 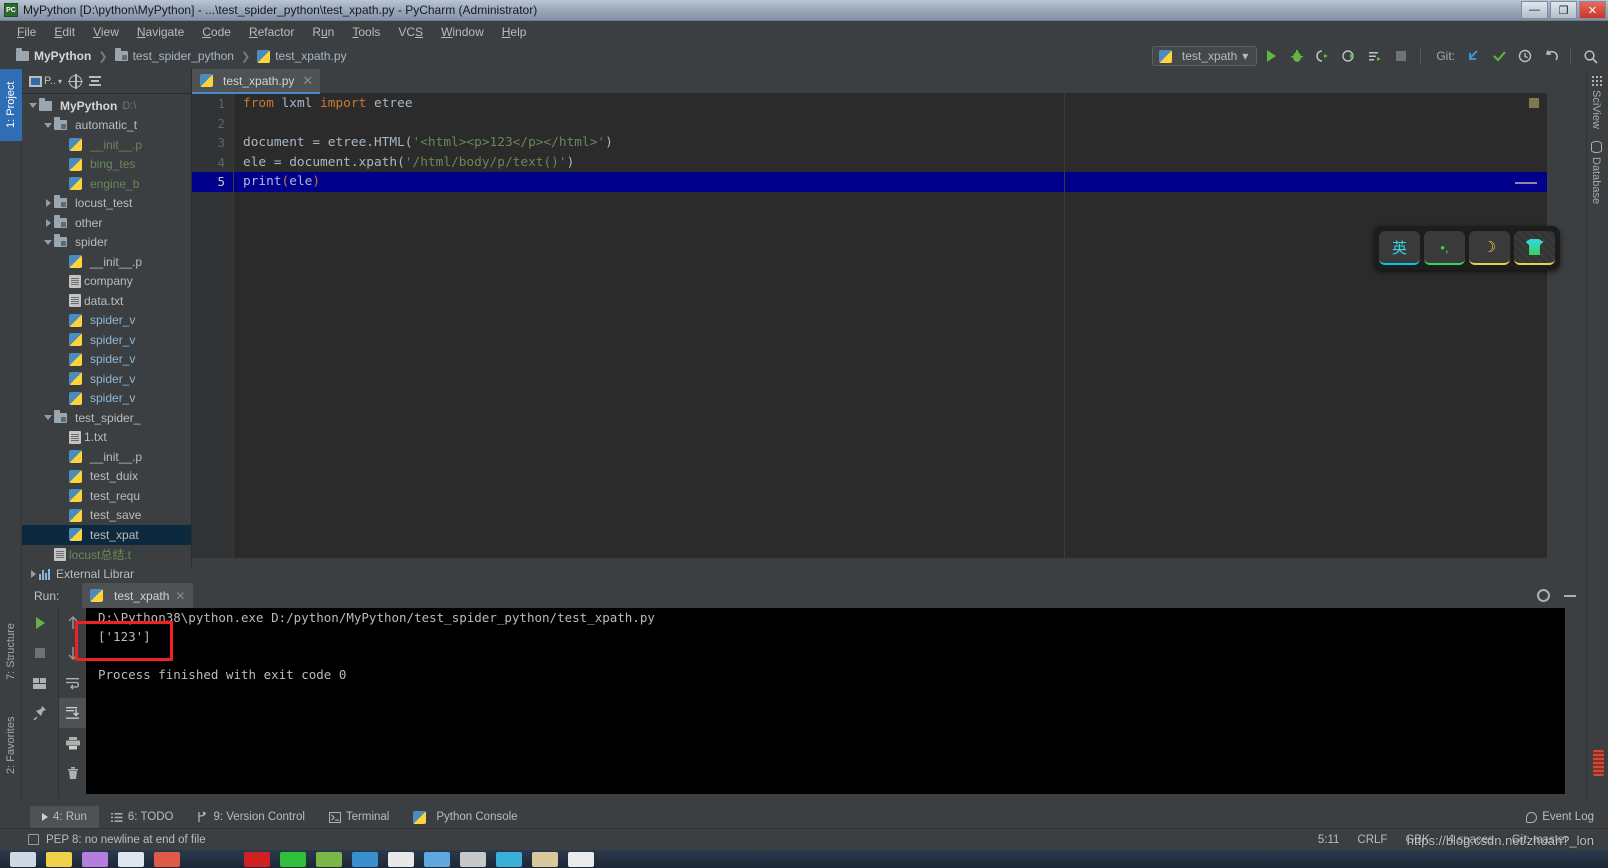 What do you see at coordinates (890, 104) in the screenshot?
I see `code-line: from lxml import etree` at bounding box center [890, 104].